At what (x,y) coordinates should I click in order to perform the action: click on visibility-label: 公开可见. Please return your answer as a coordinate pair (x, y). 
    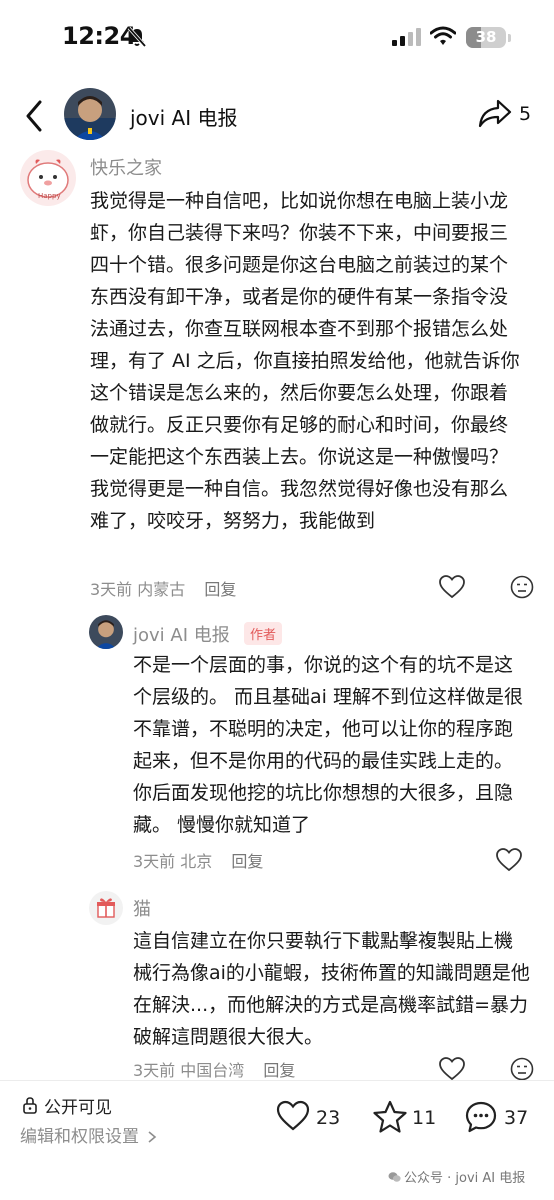
    Looking at the image, I should click on (78, 1108).